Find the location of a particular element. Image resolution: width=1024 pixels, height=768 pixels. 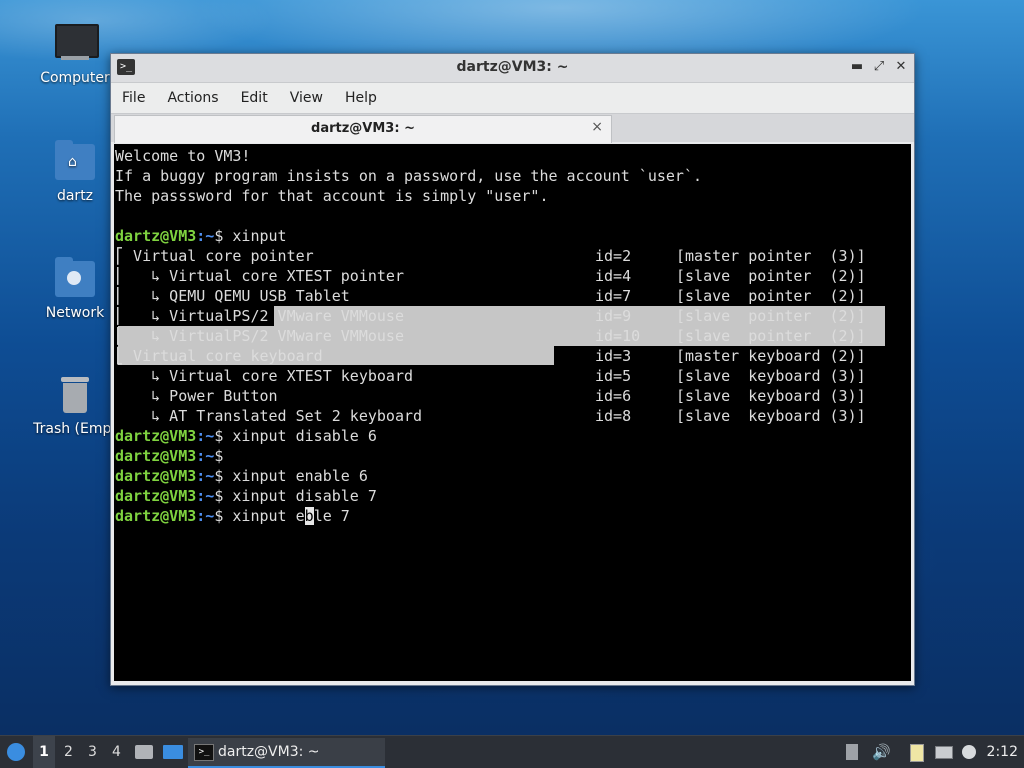

maximize-button: ⤢ is located at coordinates (879, 67).